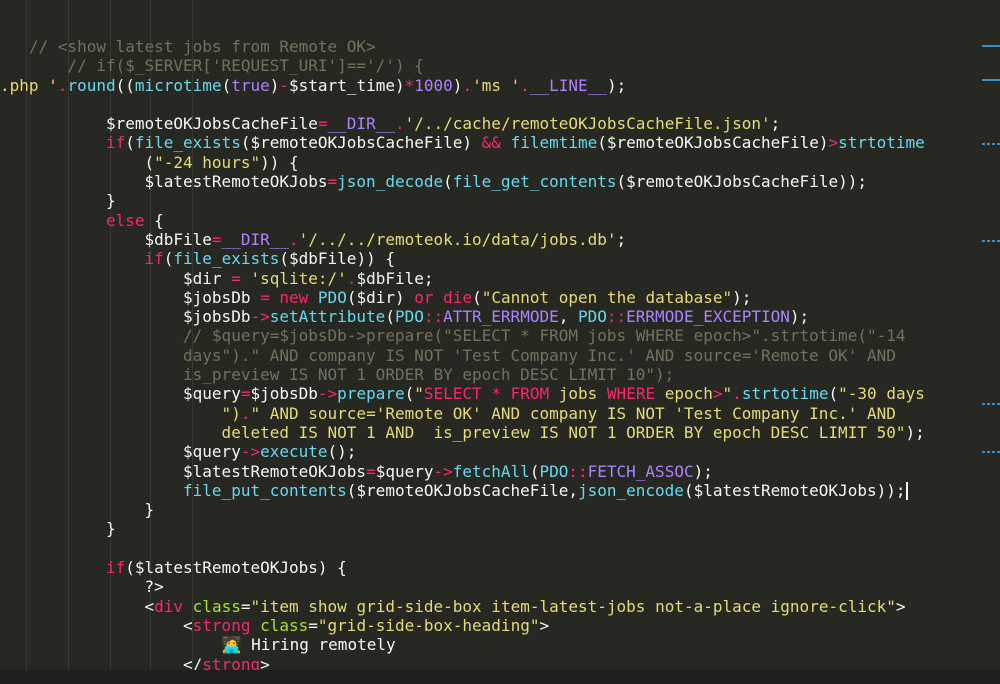 The height and width of the screenshot is (684, 1000). Describe the element at coordinates (684, 394) in the screenshot. I see `code-token-string: epoch` at that location.